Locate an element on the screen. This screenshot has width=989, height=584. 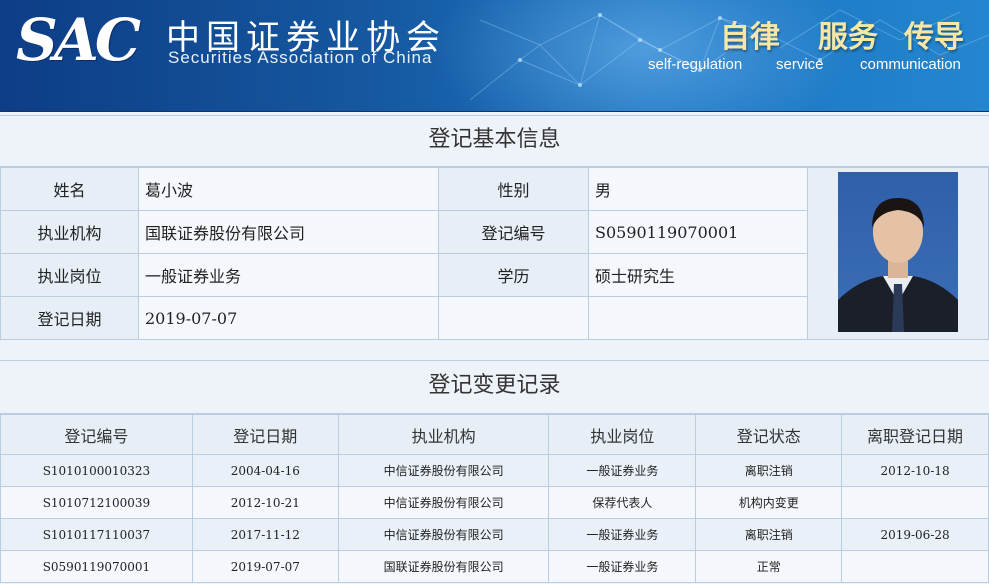
slogan-communication-en: communication is located at coordinates (910, 64).